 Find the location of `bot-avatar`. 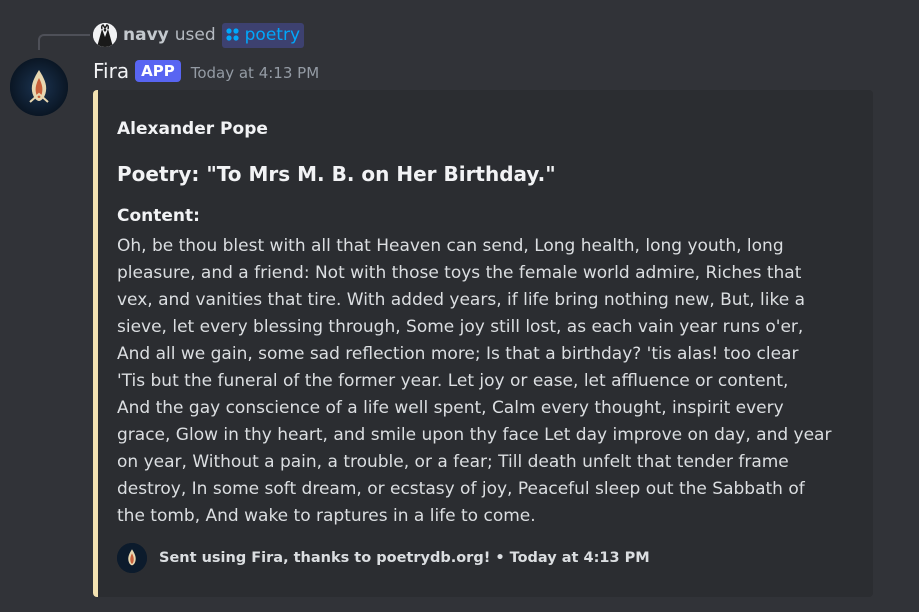

bot-avatar is located at coordinates (39, 87).